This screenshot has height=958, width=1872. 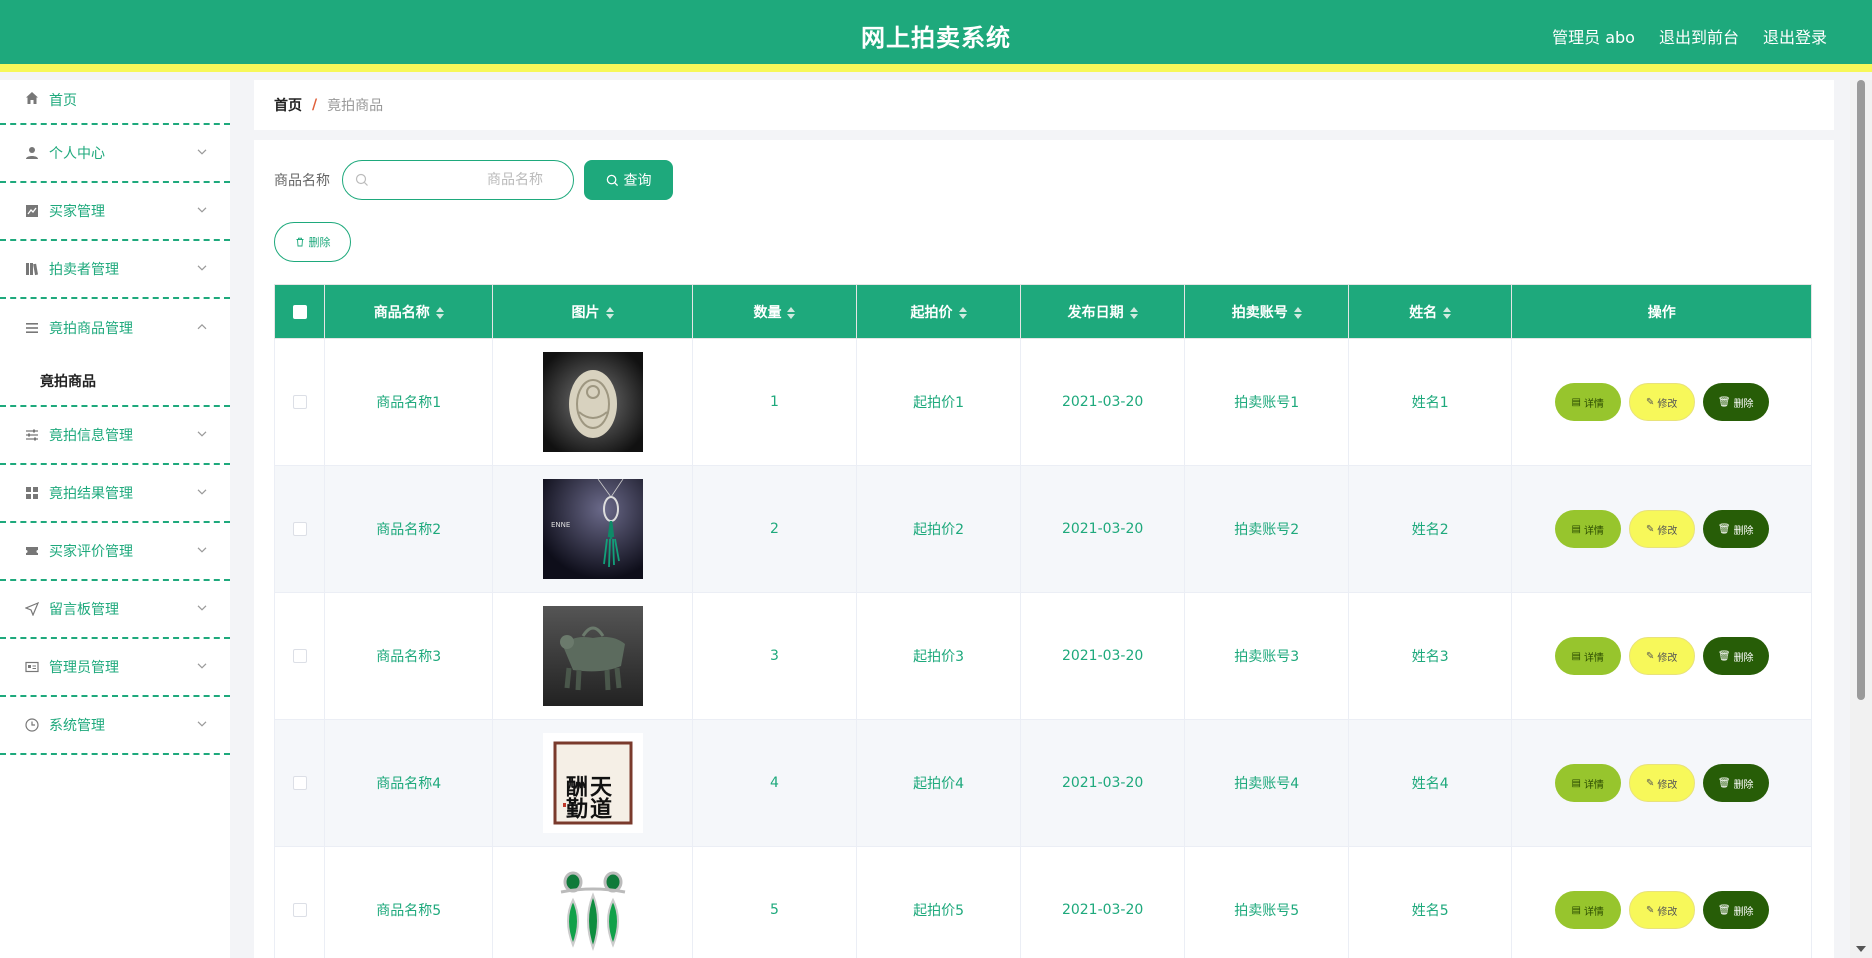 What do you see at coordinates (77, 212) in the screenshot?
I see `sidebar-item-label: 买家管理` at bounding box center [77, 212].